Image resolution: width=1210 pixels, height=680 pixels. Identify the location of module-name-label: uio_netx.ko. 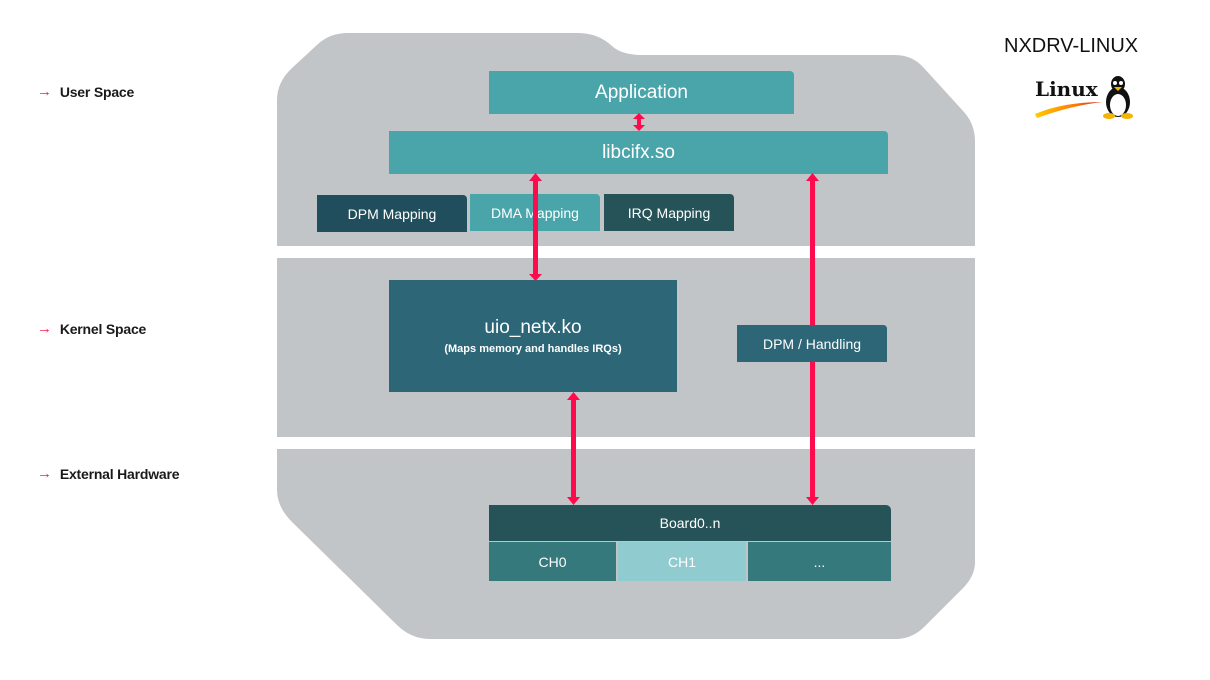
(533, 327).